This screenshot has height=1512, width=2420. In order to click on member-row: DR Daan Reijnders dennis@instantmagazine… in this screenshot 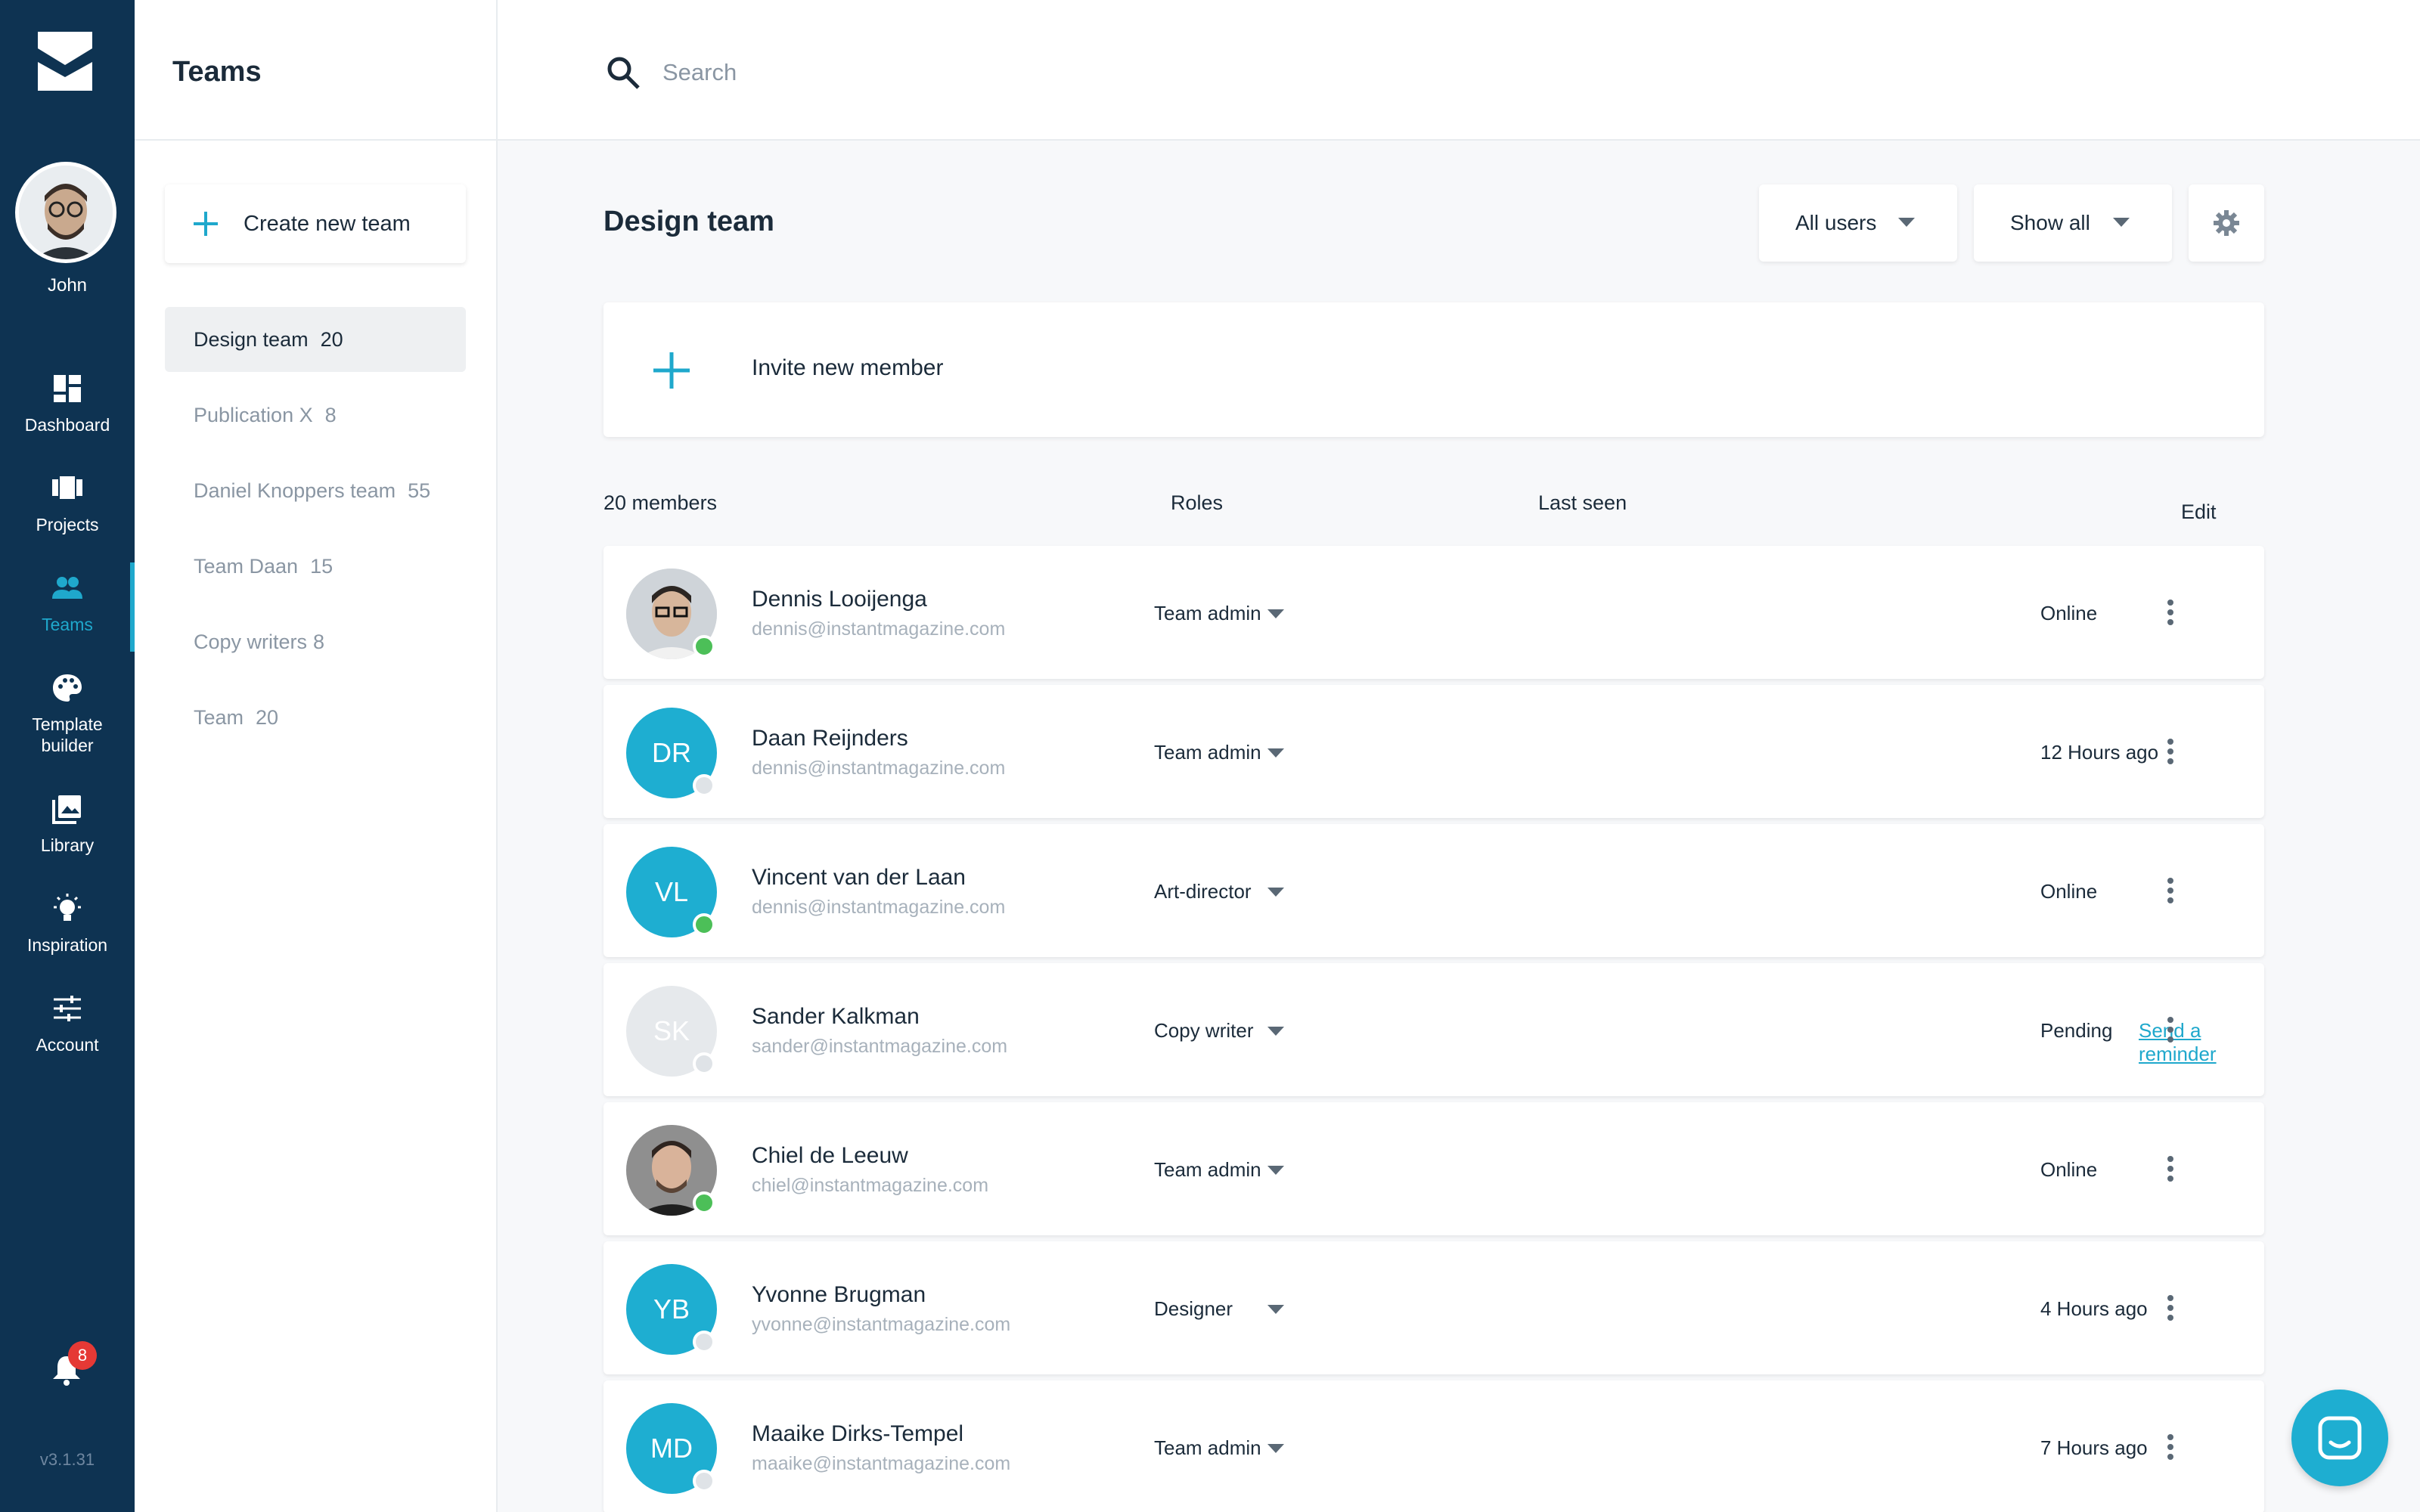, I will do `click(1433, 751)`.